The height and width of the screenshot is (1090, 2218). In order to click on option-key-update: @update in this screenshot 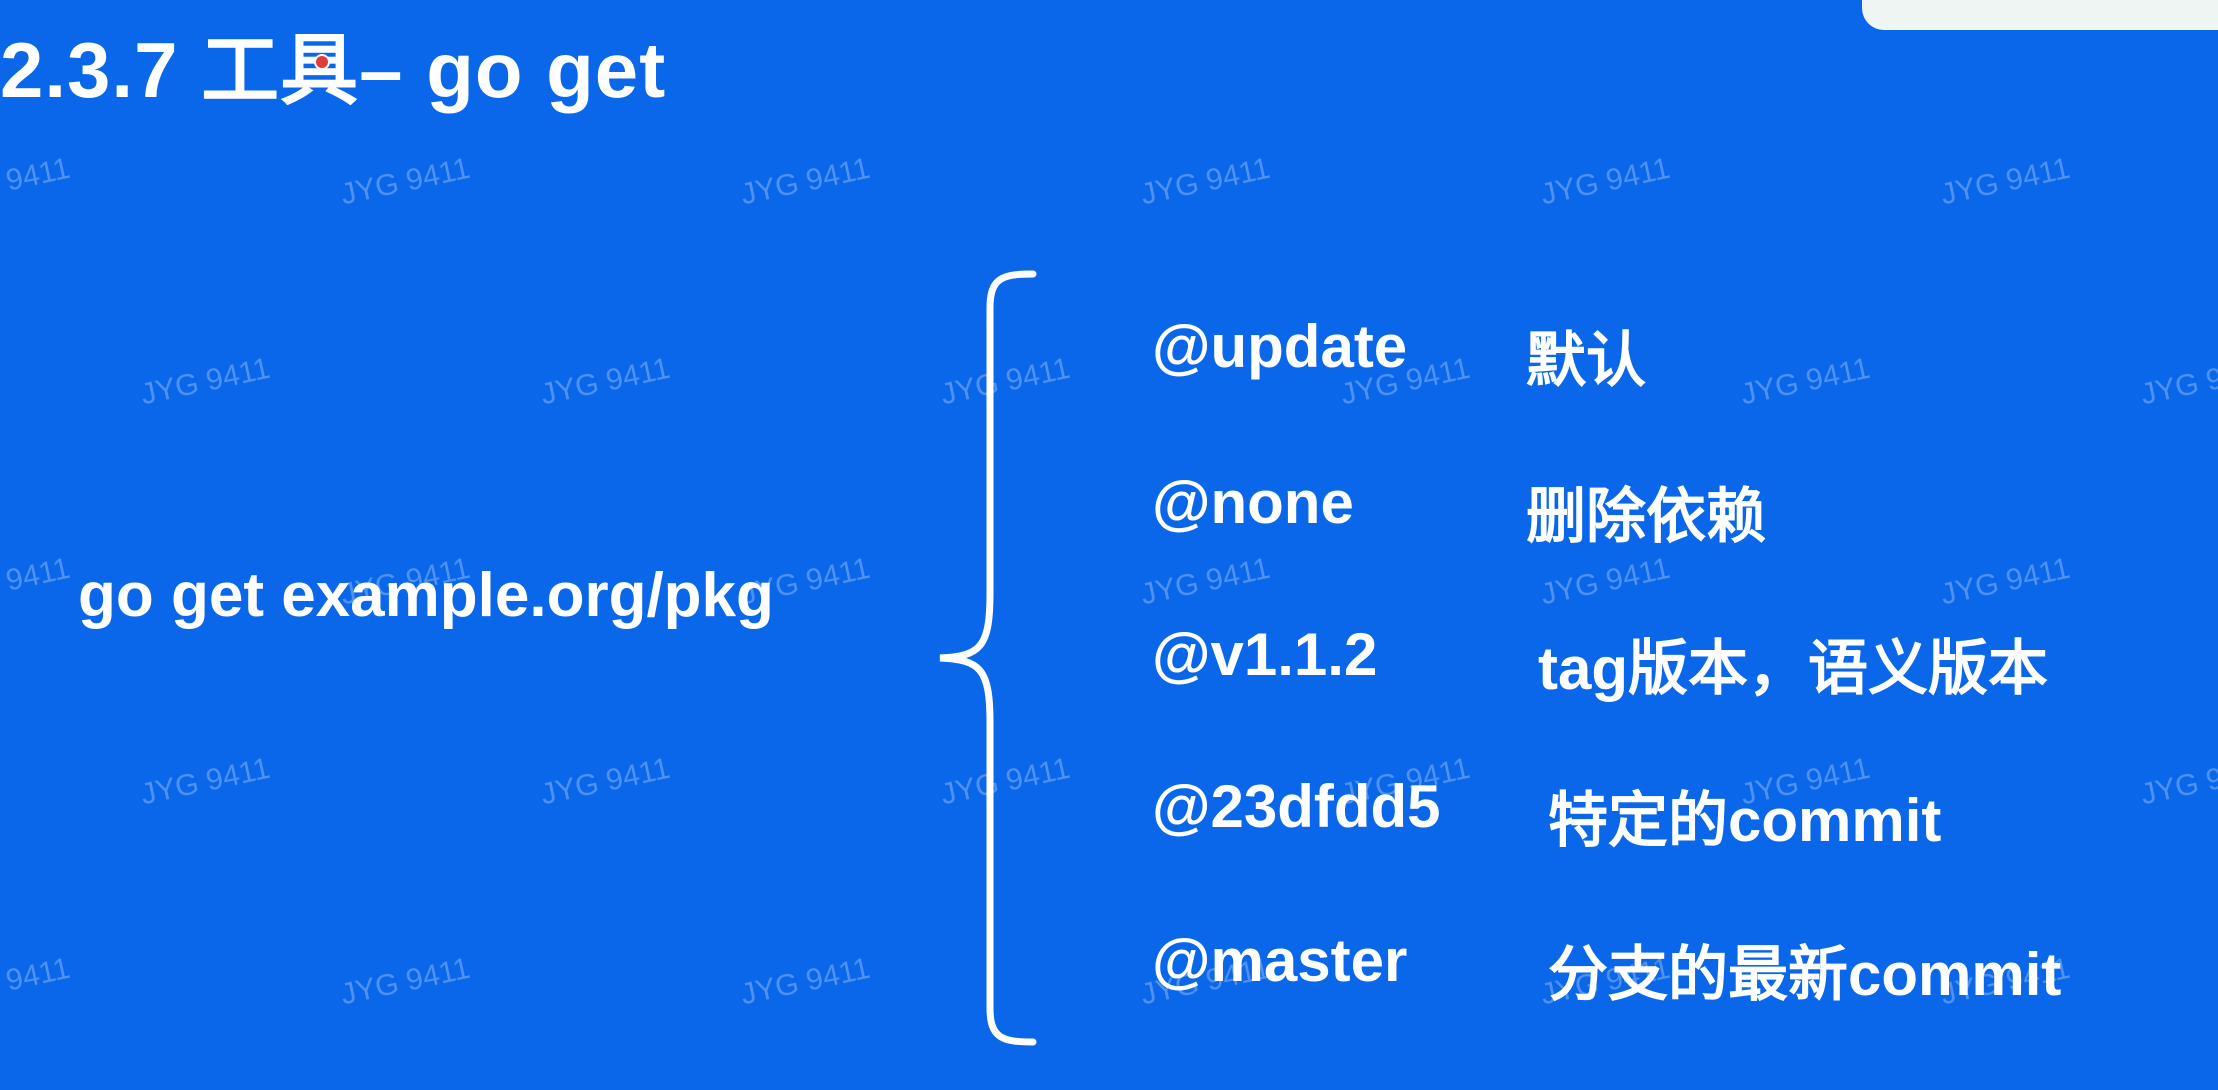, I will do `click(1280, 346)`.